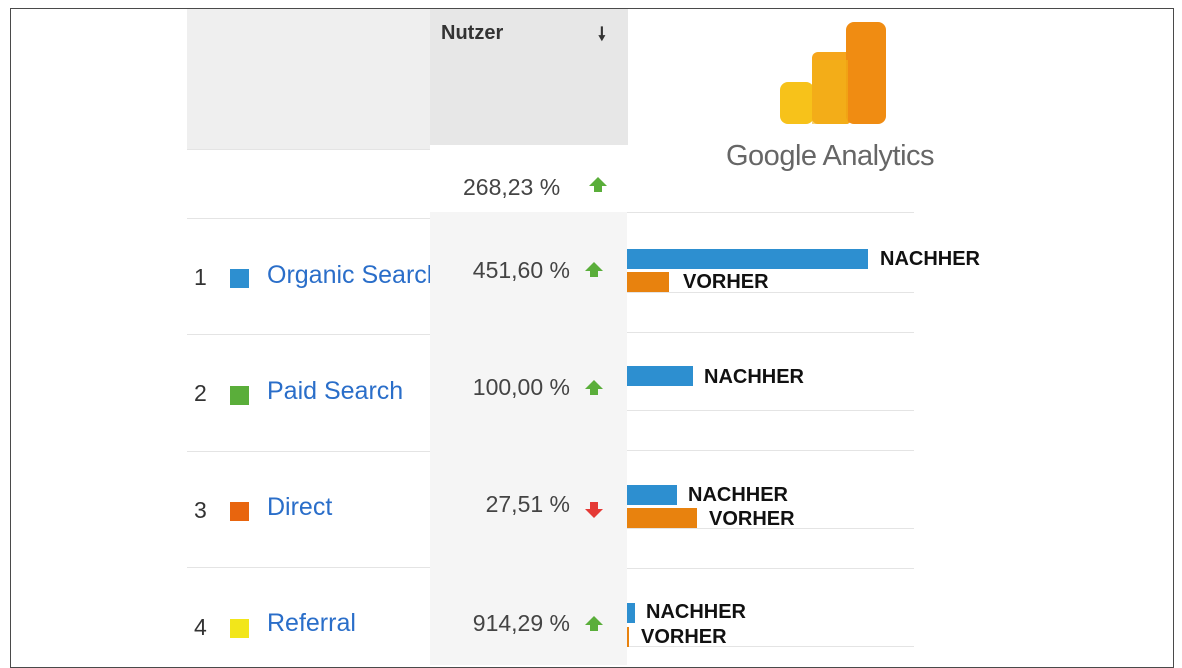  What do you see at coordinates (200, 627) in the screenshot?
I see `row-rank: 4` at bounding box center [200, 627].